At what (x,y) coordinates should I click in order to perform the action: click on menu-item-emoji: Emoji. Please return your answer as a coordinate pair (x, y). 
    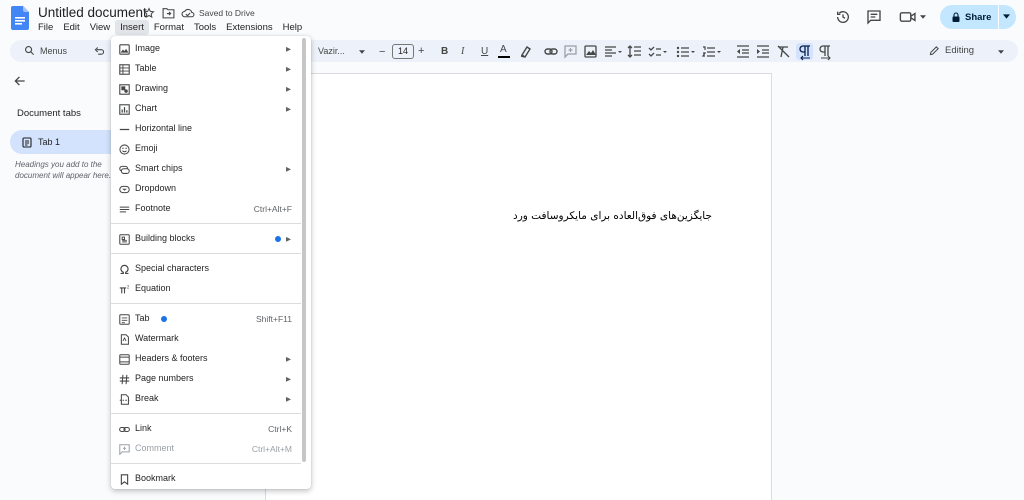
    Looking at the image, I should click on (207, 149).